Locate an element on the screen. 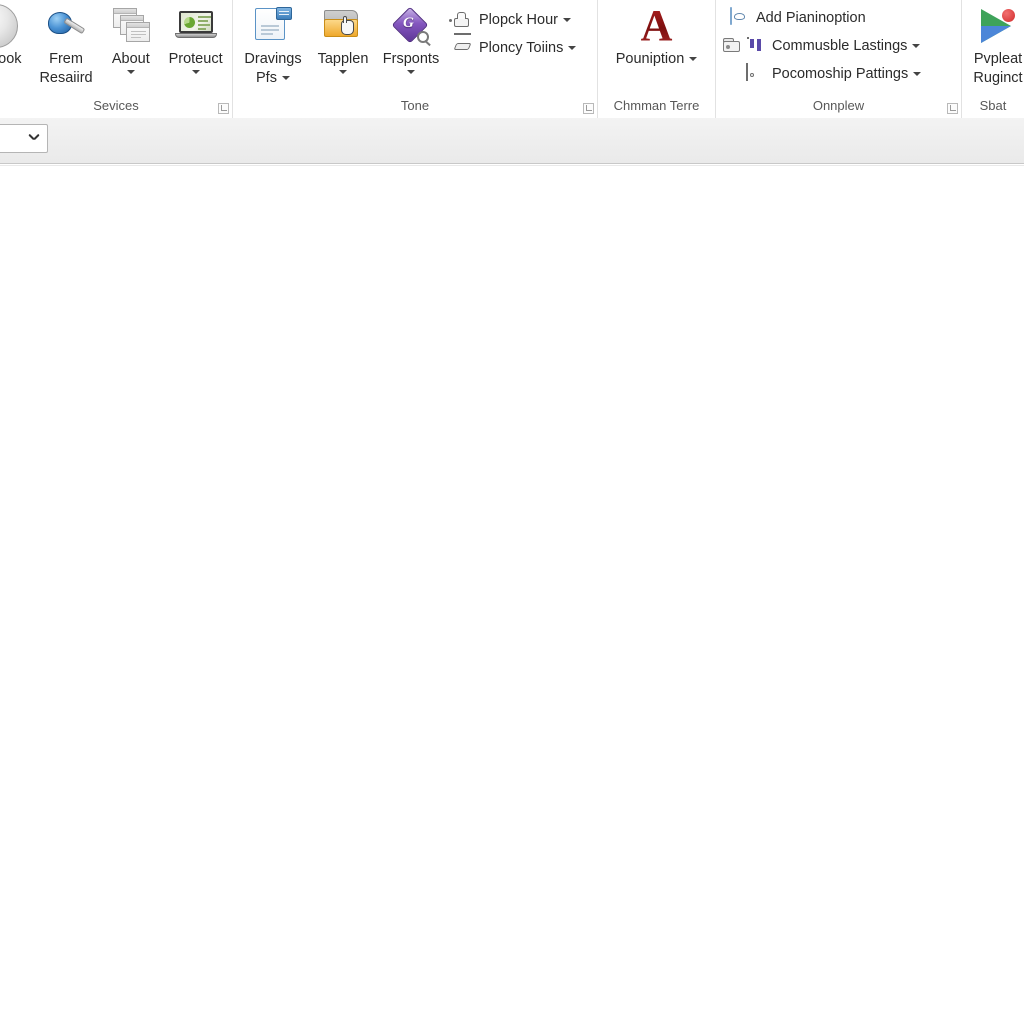 Image resolution: width=1024 pixels, height=1024 pixels. button-pocomoship-pattings-label: Pocomoship Pattings is located at coordinates (840, 74).